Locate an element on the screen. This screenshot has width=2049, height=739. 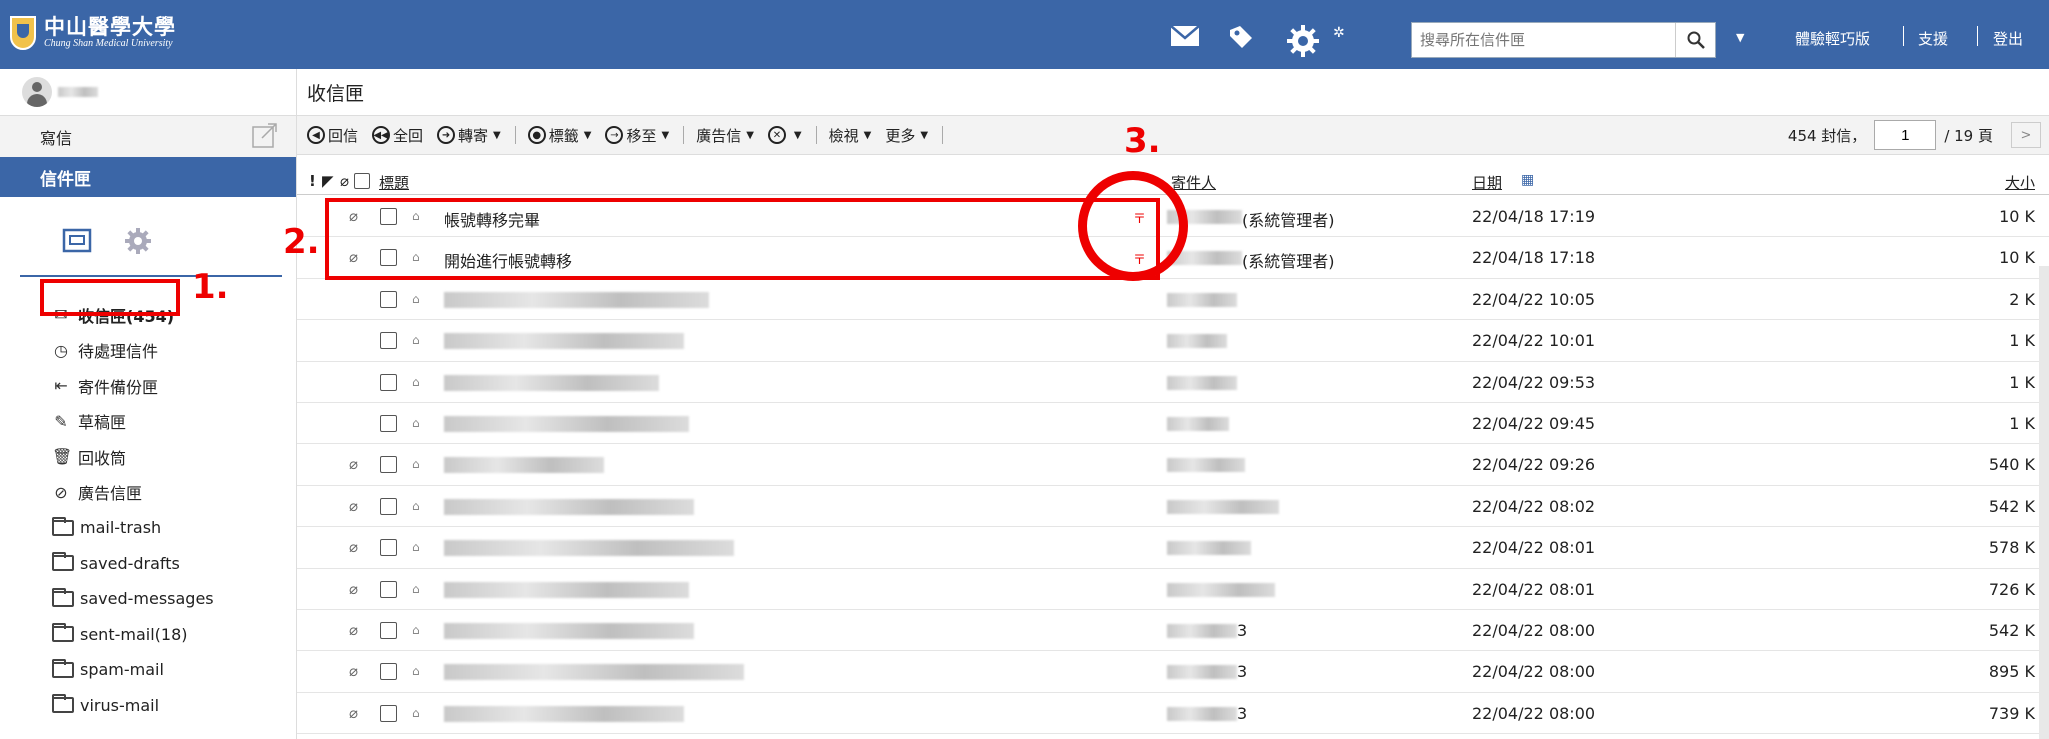
column-subject: 標題 is located at coordinates (394, 182).